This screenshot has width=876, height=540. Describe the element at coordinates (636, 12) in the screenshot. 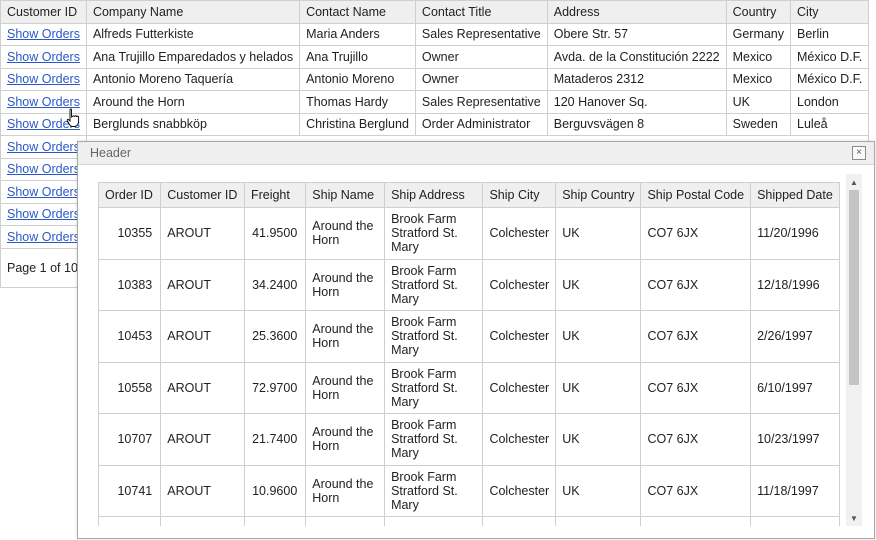

I see `column-header: Address` at that location.